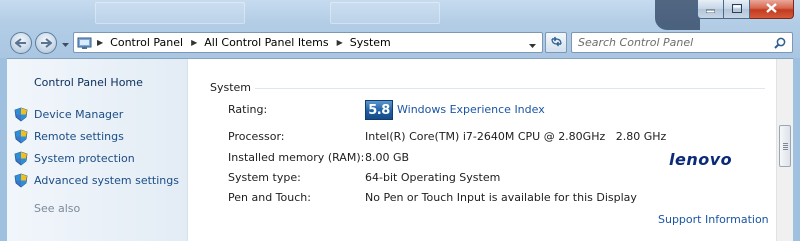 The width and height of the screenshot is (800, 241). What do you see at coordinates (674, 42) in the screenshot?
I see `search-input` at bounding box center [674, 42].